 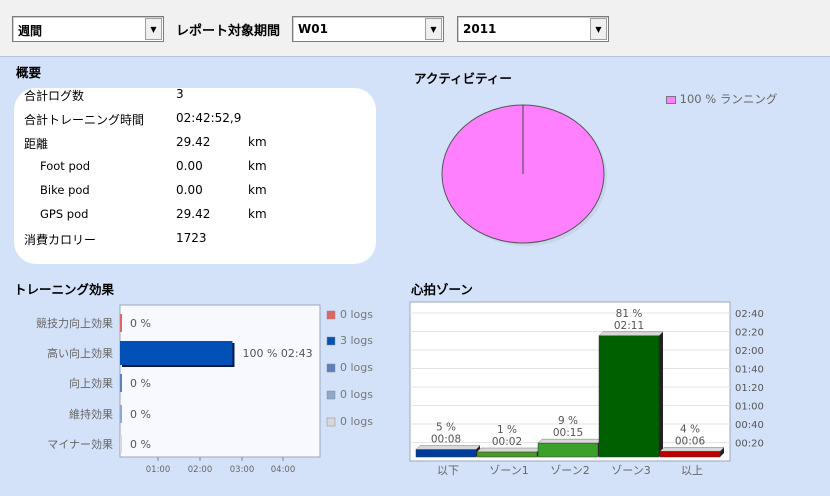 What do you see at coordinates (629, 314) in the screenshot?
I see `hr-pct-label: 81 %` at bounding box center [629, 314].